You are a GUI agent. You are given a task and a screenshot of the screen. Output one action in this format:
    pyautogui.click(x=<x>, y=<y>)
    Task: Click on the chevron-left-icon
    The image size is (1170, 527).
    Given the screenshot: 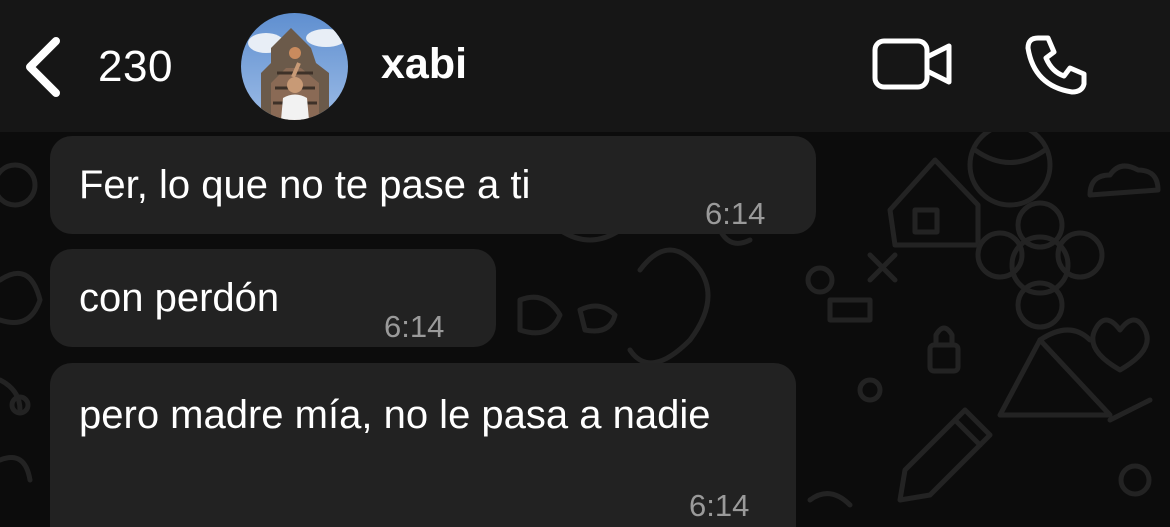 What is the action you would take?
    pyautogui.click(x=43, y=67)
    